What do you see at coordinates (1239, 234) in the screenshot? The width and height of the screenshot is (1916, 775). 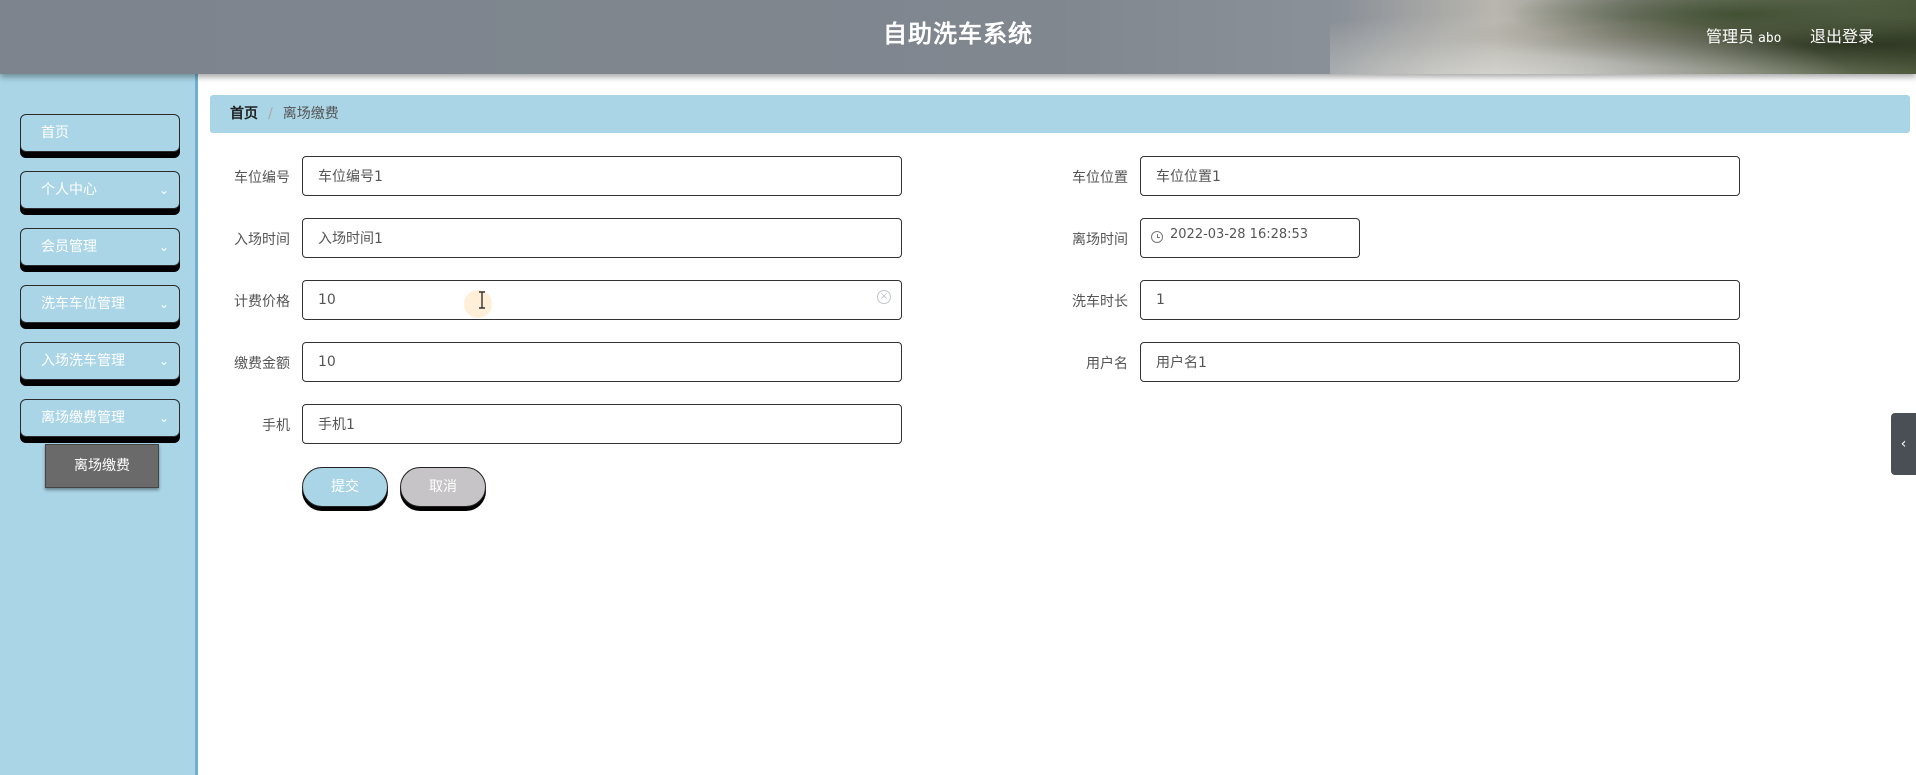 I see `exit-time-value: 2022-03-28 16:28:53` at bounding box center [1239, 234].